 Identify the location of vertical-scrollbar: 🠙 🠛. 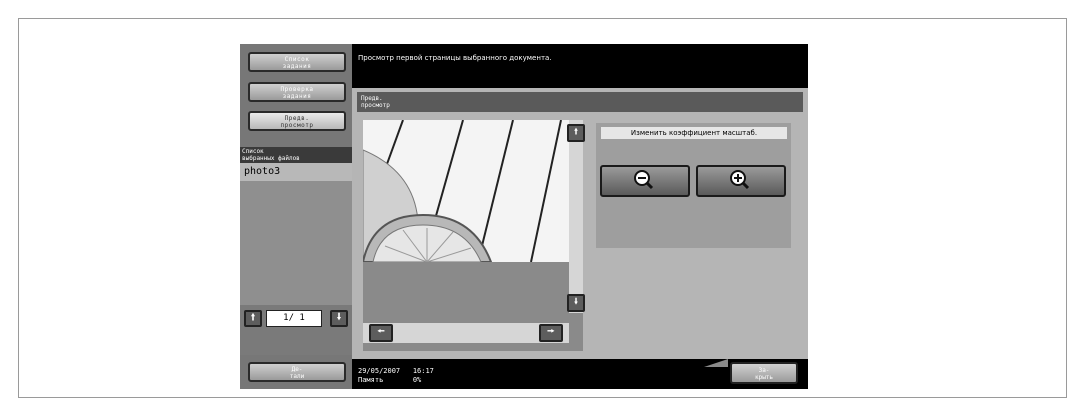
(576, 216).